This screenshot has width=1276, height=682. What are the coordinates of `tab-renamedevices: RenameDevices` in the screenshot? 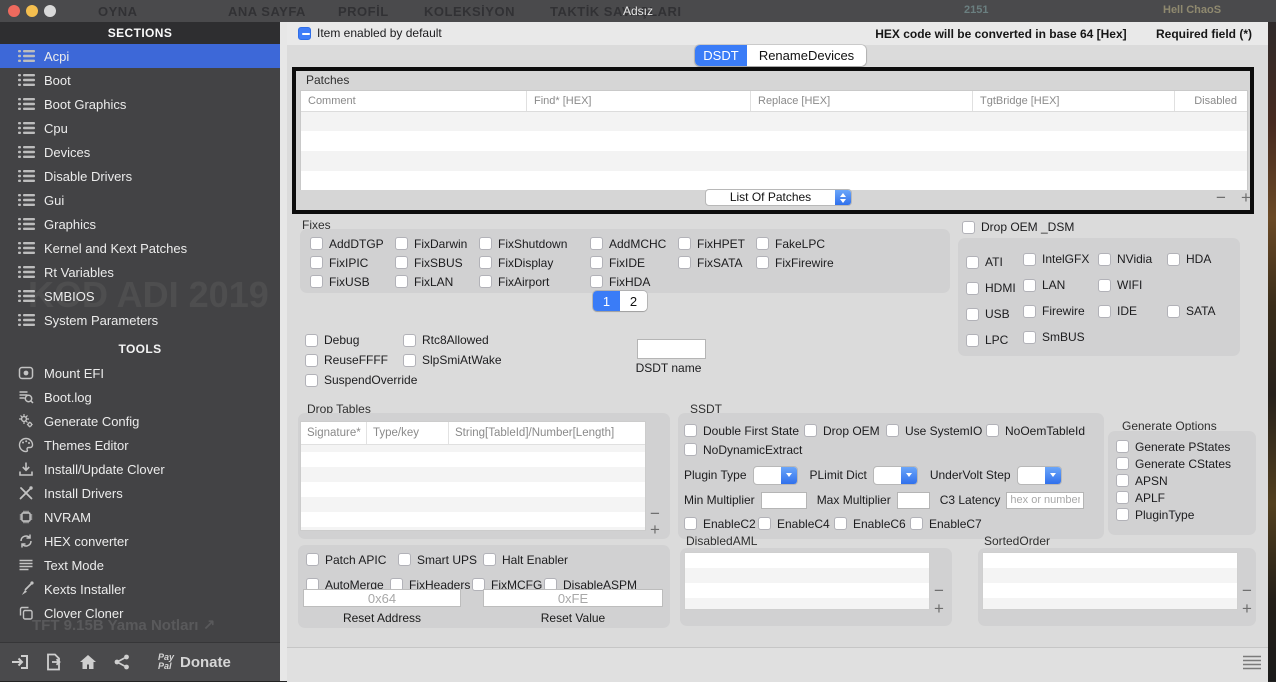 It's located at (806, 55).